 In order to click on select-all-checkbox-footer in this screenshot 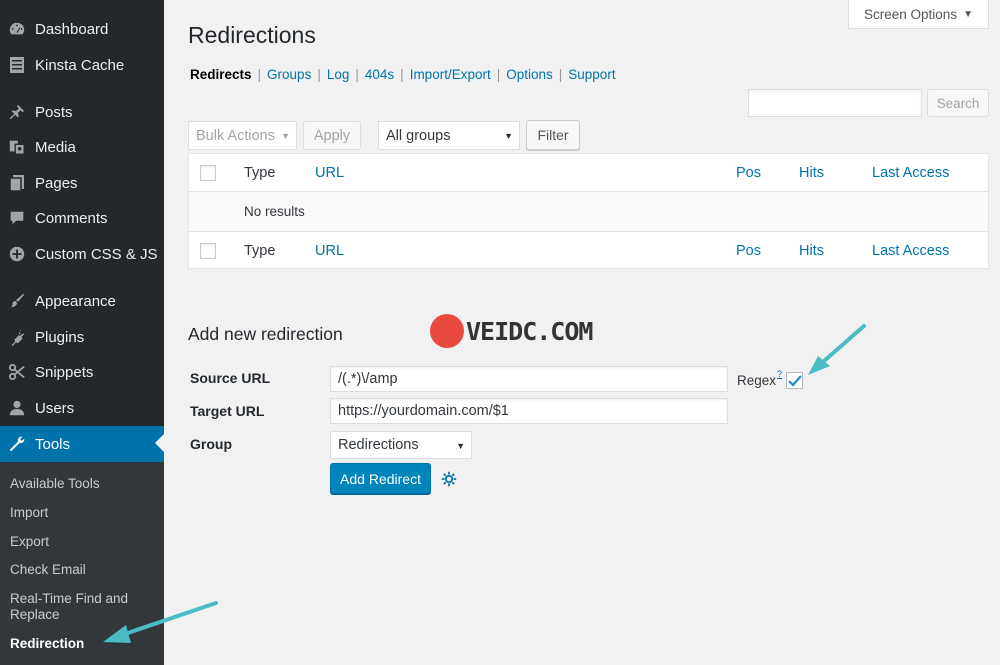, I will do `click(208, 251)`.